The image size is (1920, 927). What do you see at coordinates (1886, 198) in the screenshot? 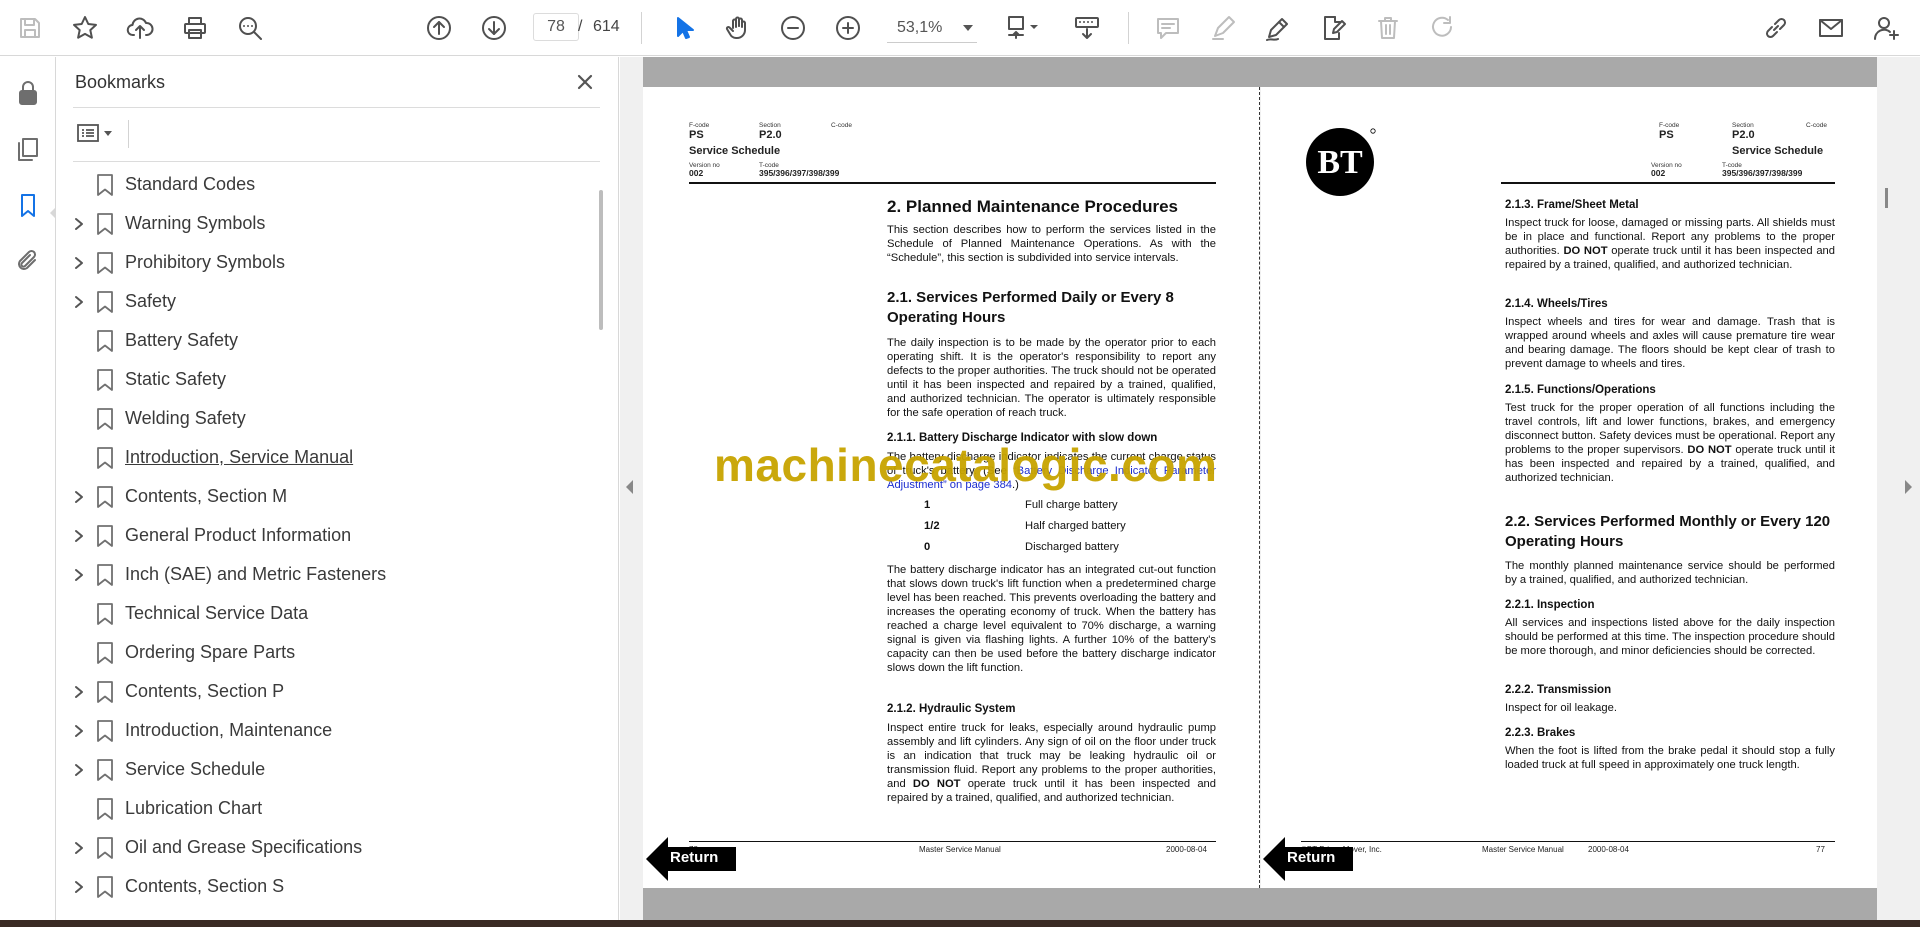
I see `document-scrollbar` at bounding box center [1886, 198].